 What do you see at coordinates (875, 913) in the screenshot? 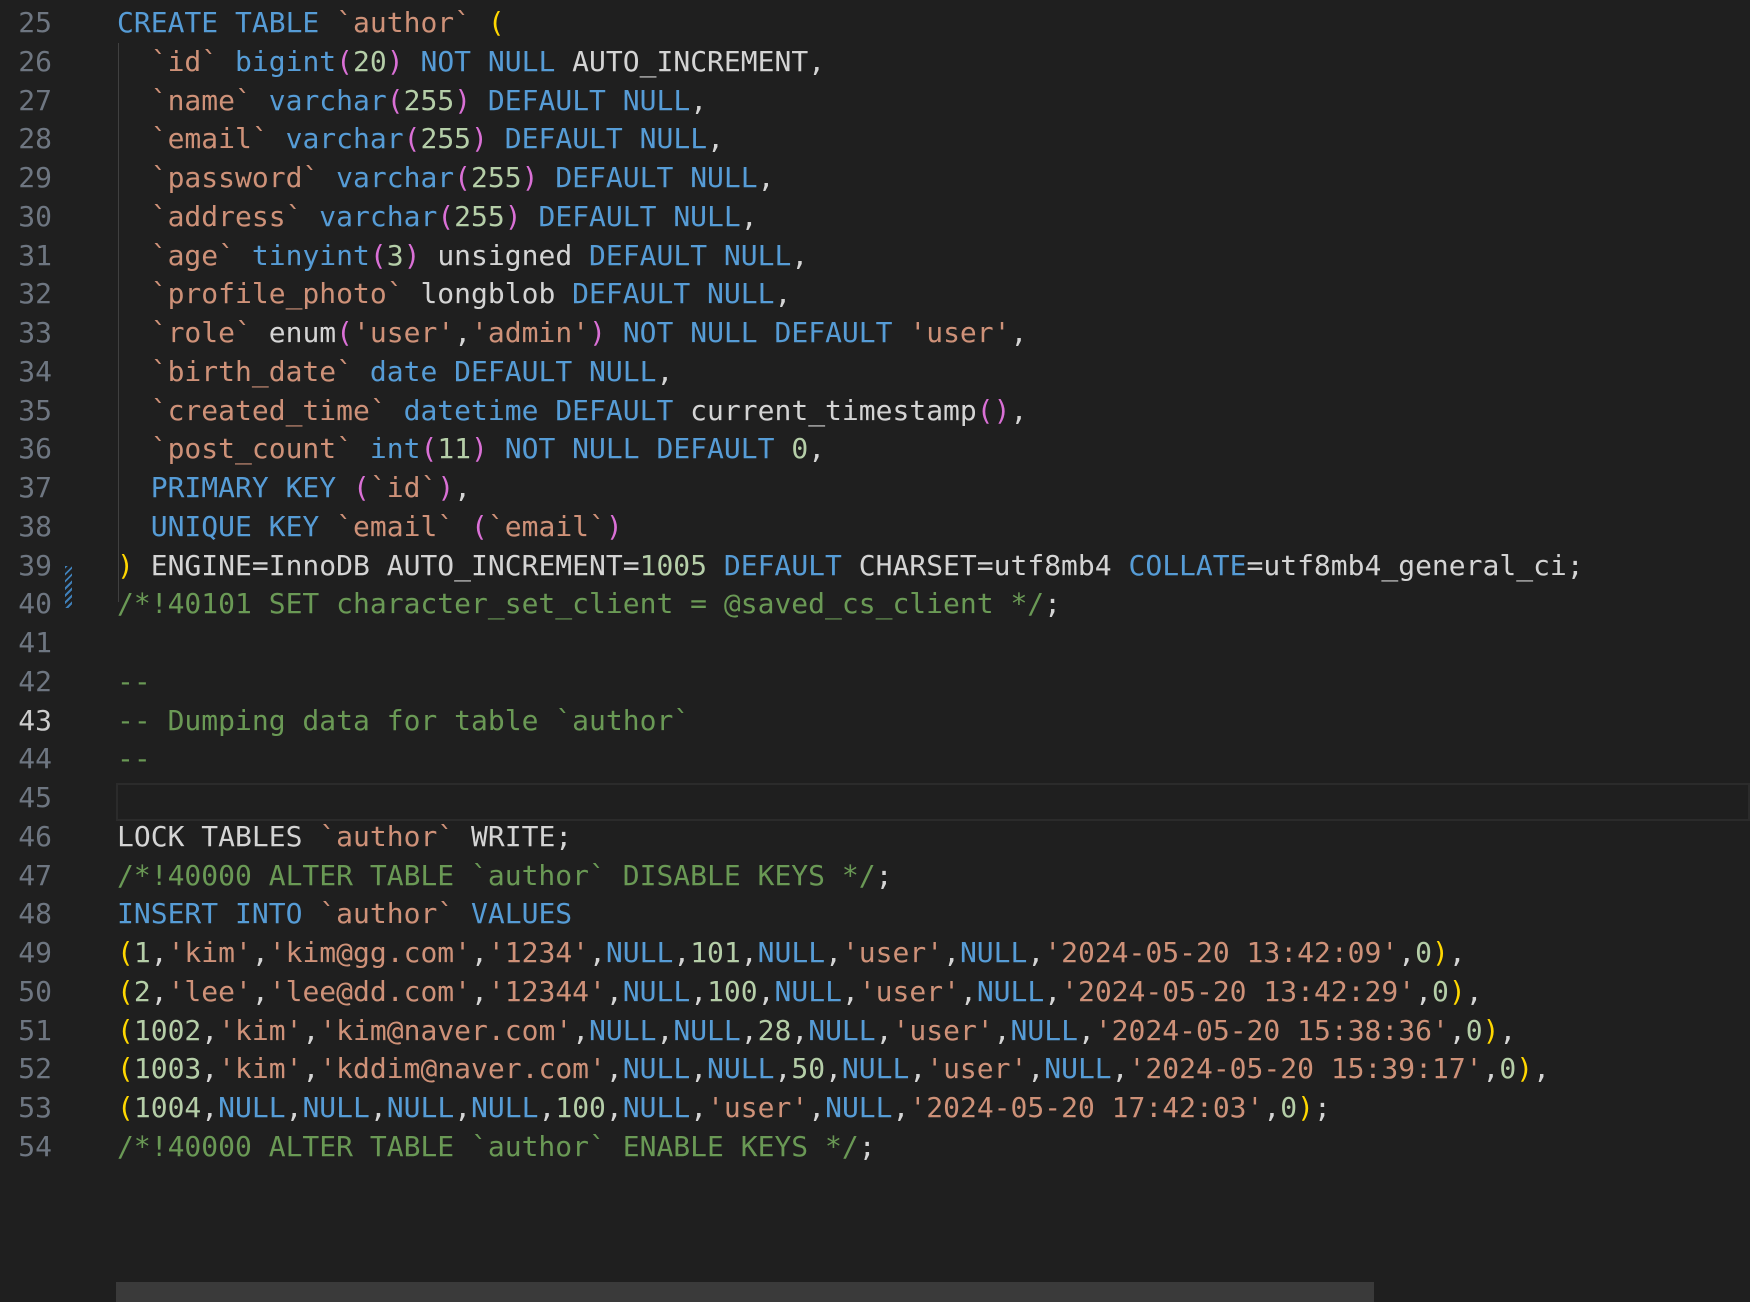
I see `code-line: 48 INSERT INTO `author` VALUES` at bounding box center [875, 913].